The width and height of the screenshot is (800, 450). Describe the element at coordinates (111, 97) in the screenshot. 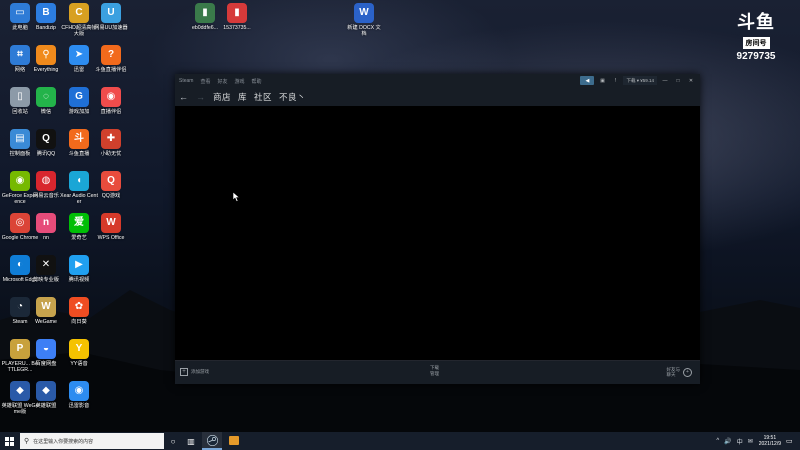

I see `app-icon: ◉` at that location.